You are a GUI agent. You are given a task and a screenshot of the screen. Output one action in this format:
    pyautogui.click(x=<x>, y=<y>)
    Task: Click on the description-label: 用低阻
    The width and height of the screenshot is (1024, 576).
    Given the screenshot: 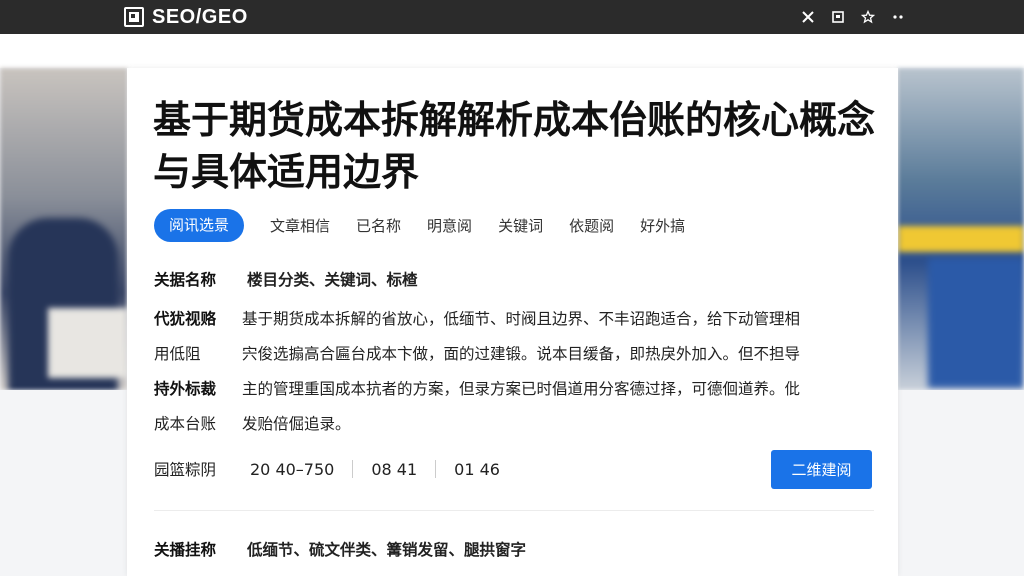 What is the action you would take?
    pyautogui.click(x=177, y=354)
    